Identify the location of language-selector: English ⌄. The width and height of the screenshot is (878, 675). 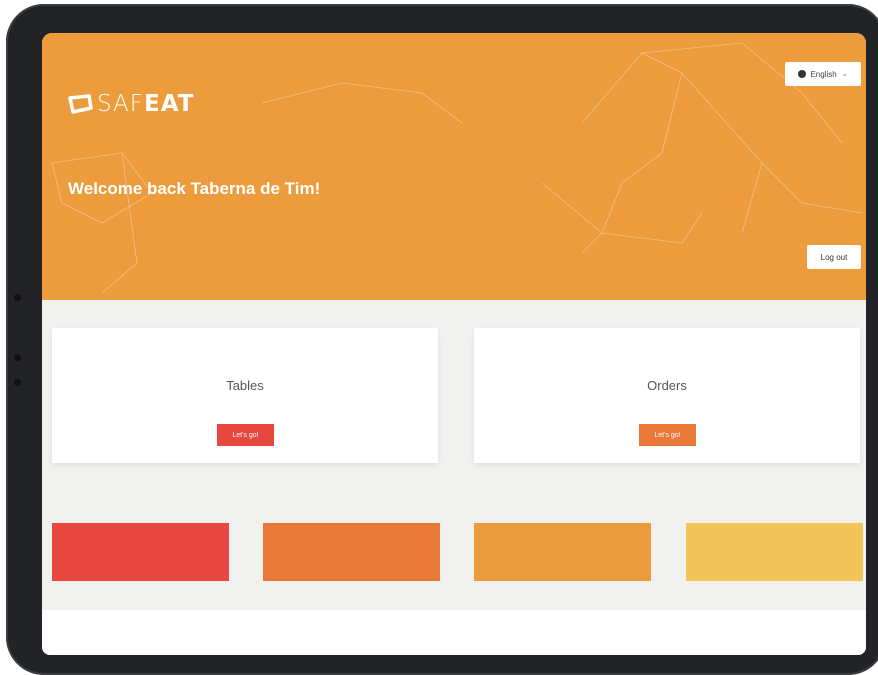
(823, 74).